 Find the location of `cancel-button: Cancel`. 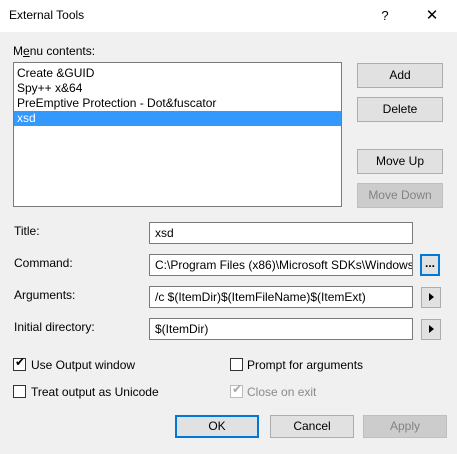

cancel-button: Cancel is located at coordinates (312, 426).